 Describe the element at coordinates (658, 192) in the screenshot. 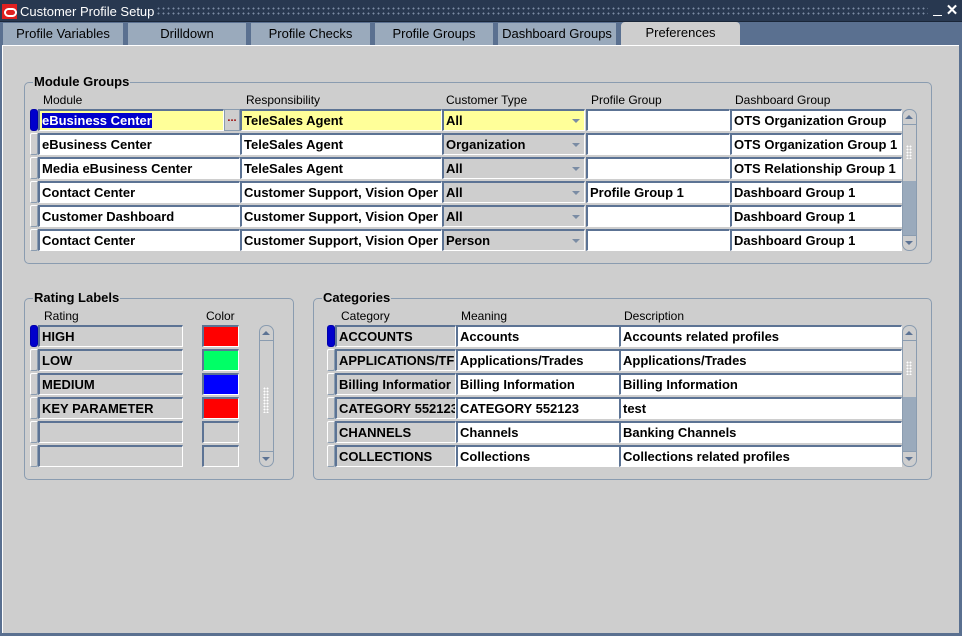

I see `profile-group-field: Profile Group 1` at that location.